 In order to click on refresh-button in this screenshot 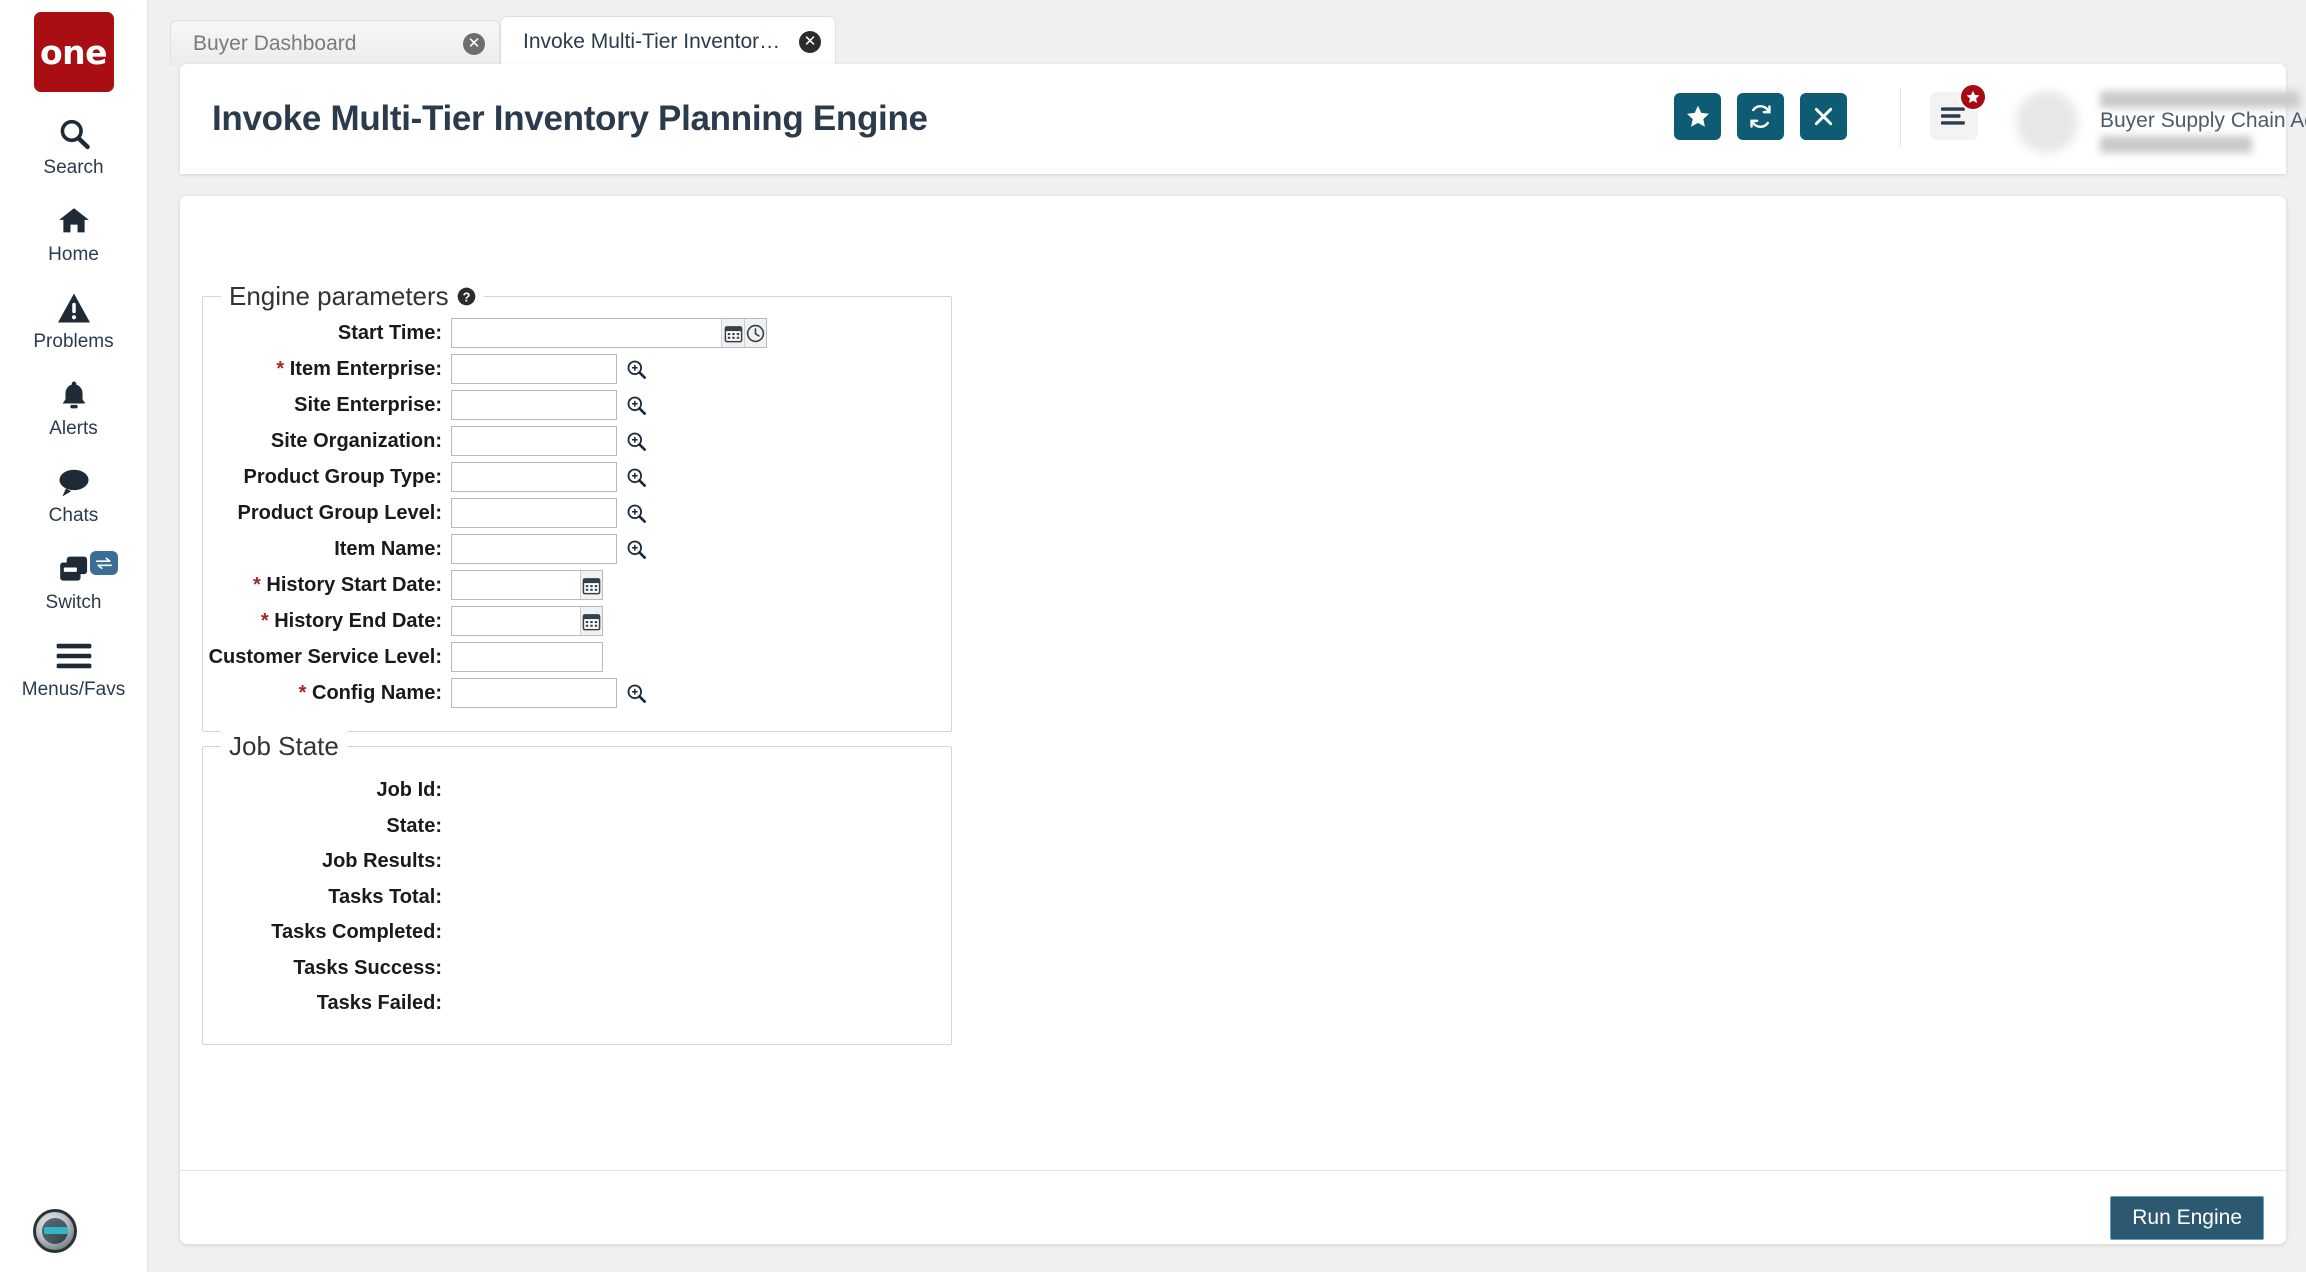, I will do `click(1760, 116)`.